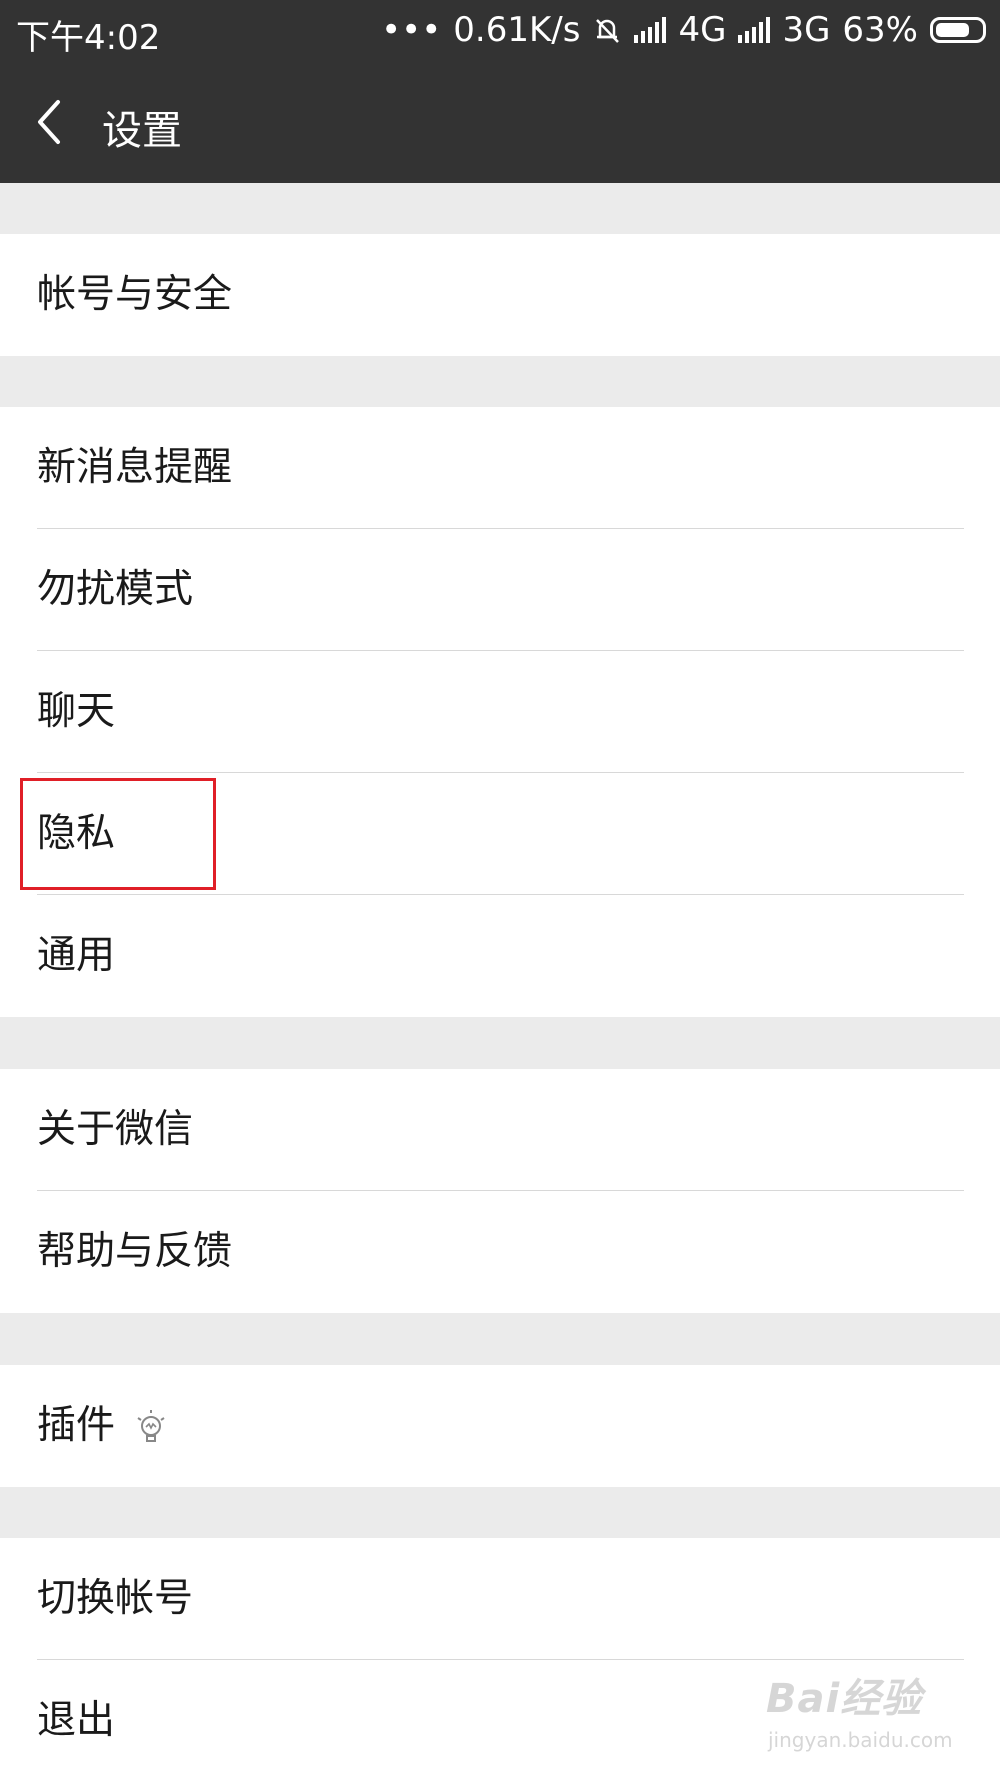  I want to click on settings-item-plugins: 插件, so click(500, 1426).